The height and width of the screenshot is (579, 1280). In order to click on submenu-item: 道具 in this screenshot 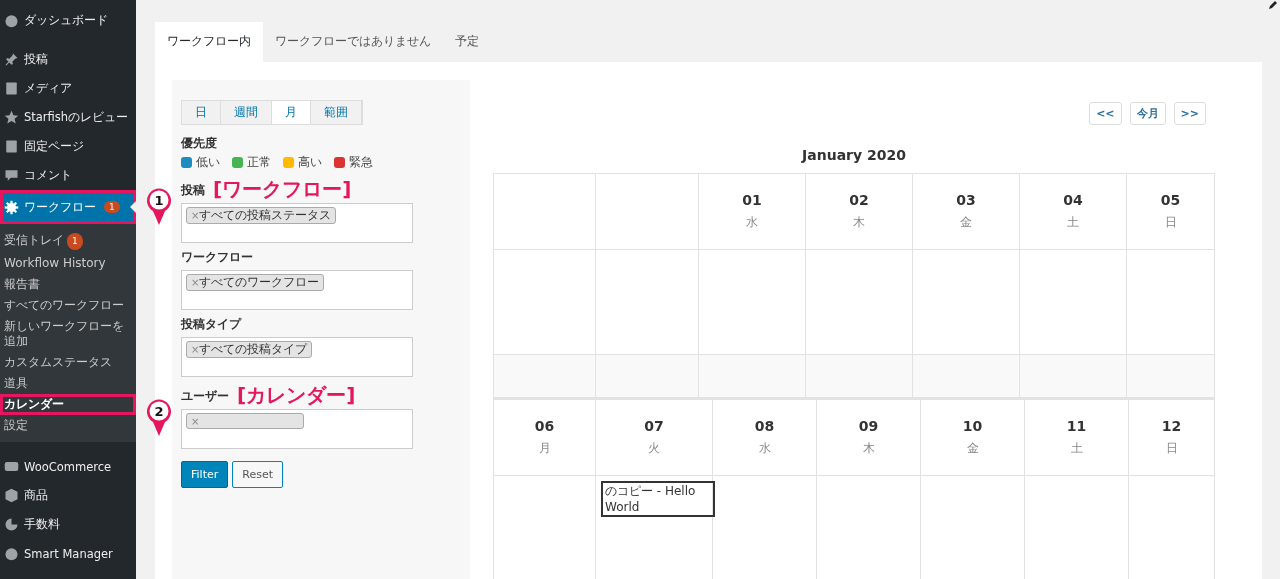, I will do `click(68, 383)`.